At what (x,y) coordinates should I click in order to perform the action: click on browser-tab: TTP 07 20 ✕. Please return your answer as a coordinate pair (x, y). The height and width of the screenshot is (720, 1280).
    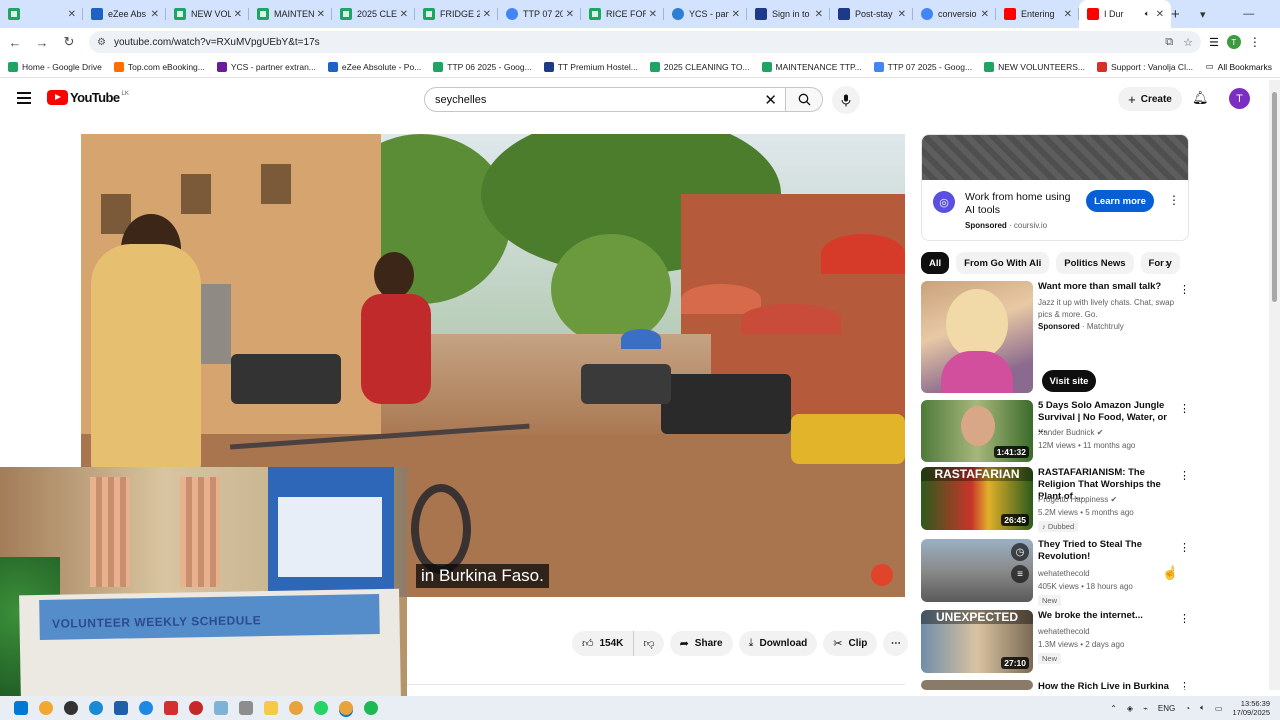
    Looking at the image, I should click on (539, 14).